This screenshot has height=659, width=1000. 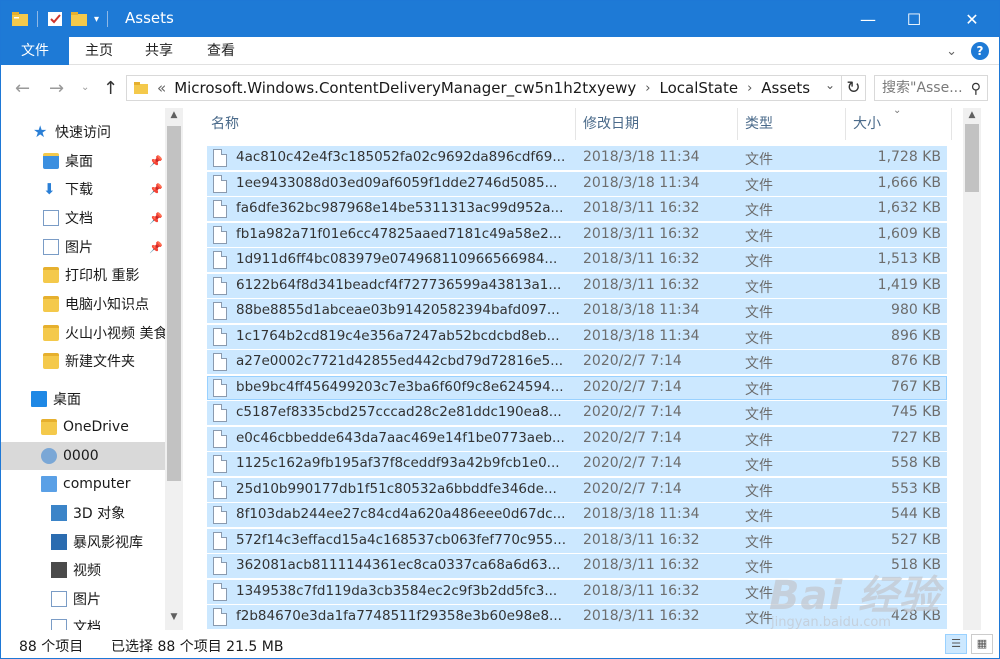 What do you see at coordinates (83, 399) in the screenshot?
I see `nav-desktop: 桌面` at bounding box center [83, 399].